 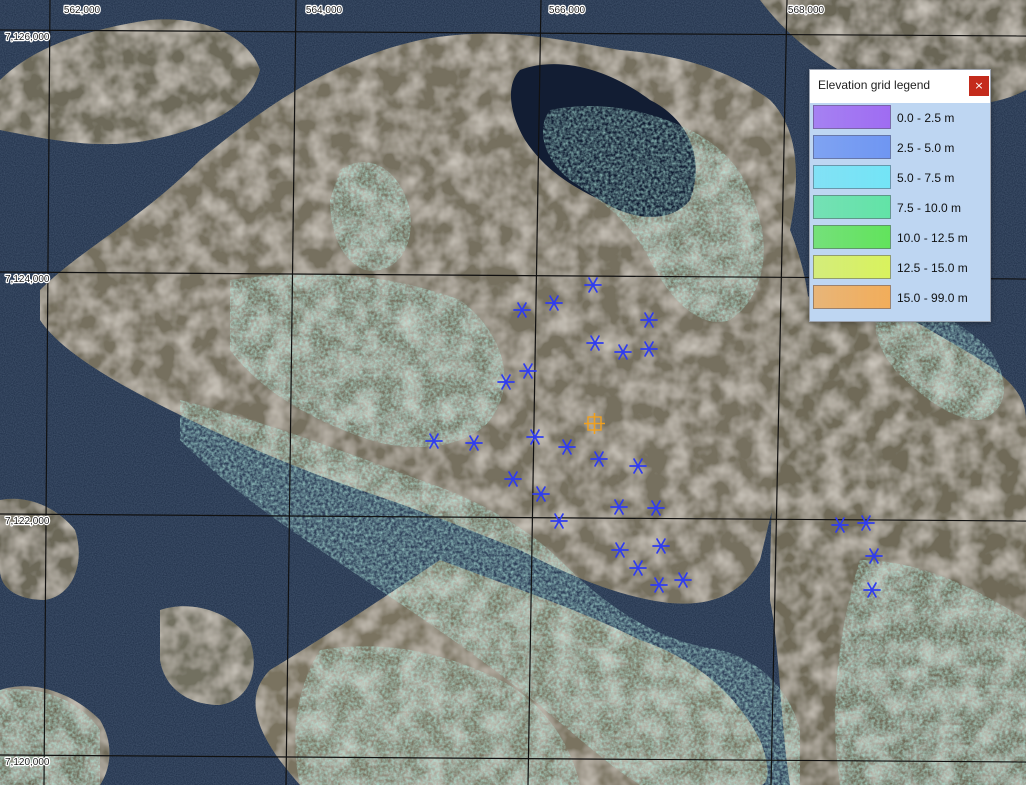 What do you see at coordinates (932, 238) in the screenshot?
I see `legend-item-label: 10.0 - 12.5 m` at bounding box center [932, 238].